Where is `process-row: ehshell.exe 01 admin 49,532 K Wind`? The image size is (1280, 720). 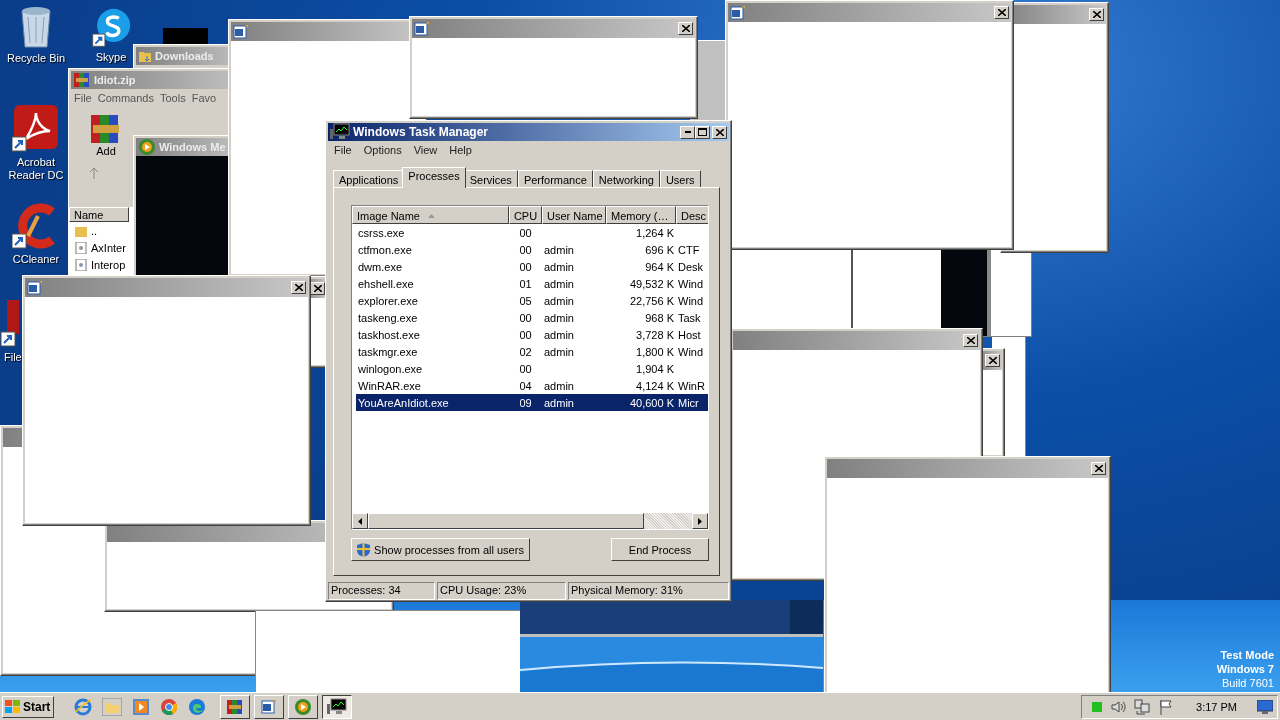 process-row: ehshell.exe 01 admin 49,532 K Wind is located at coordinates (532, 283).